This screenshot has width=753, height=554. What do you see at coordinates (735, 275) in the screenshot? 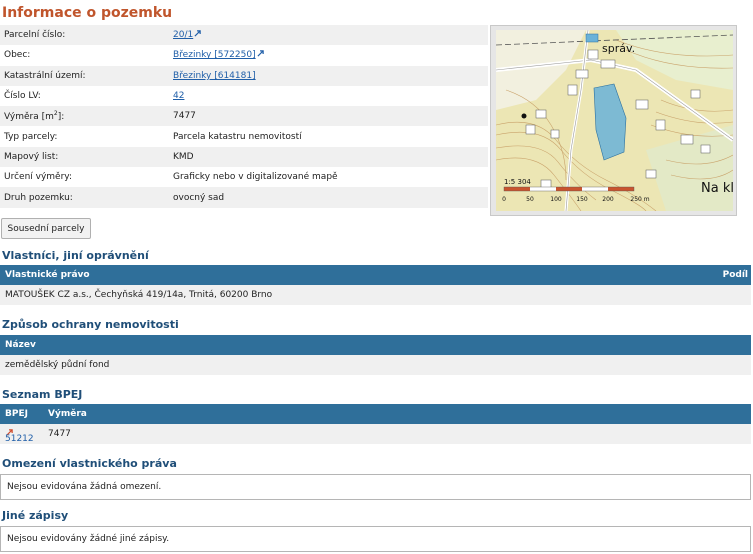
I see `col-share: Podíl` at bounding box center [735, 275].